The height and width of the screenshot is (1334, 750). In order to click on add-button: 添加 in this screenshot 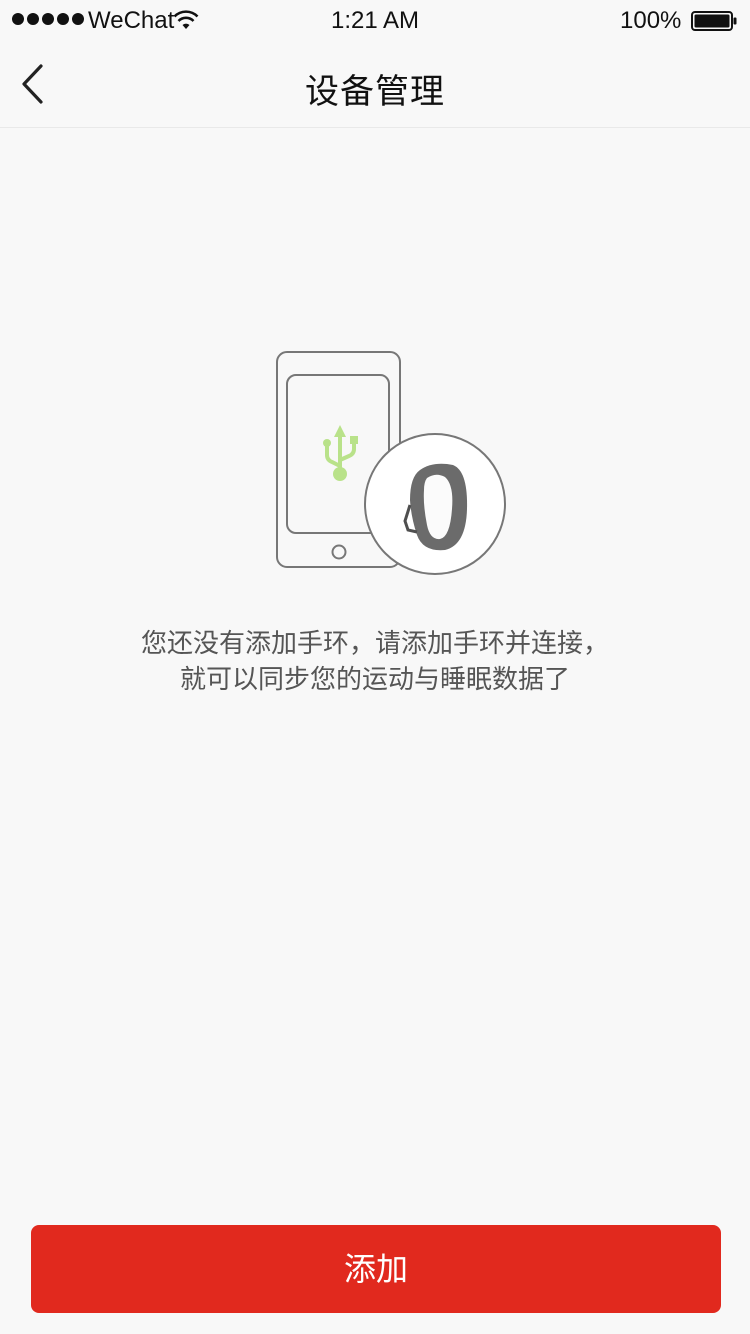, I will do `click(376, 1269)`.